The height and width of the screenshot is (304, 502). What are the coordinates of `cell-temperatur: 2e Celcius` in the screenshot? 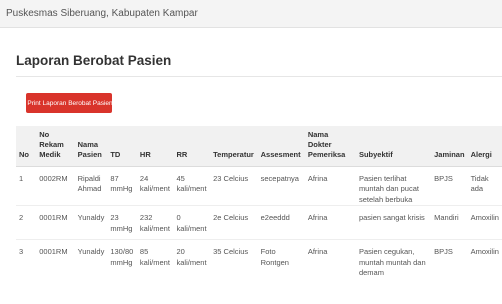 It's located at (231, 217).